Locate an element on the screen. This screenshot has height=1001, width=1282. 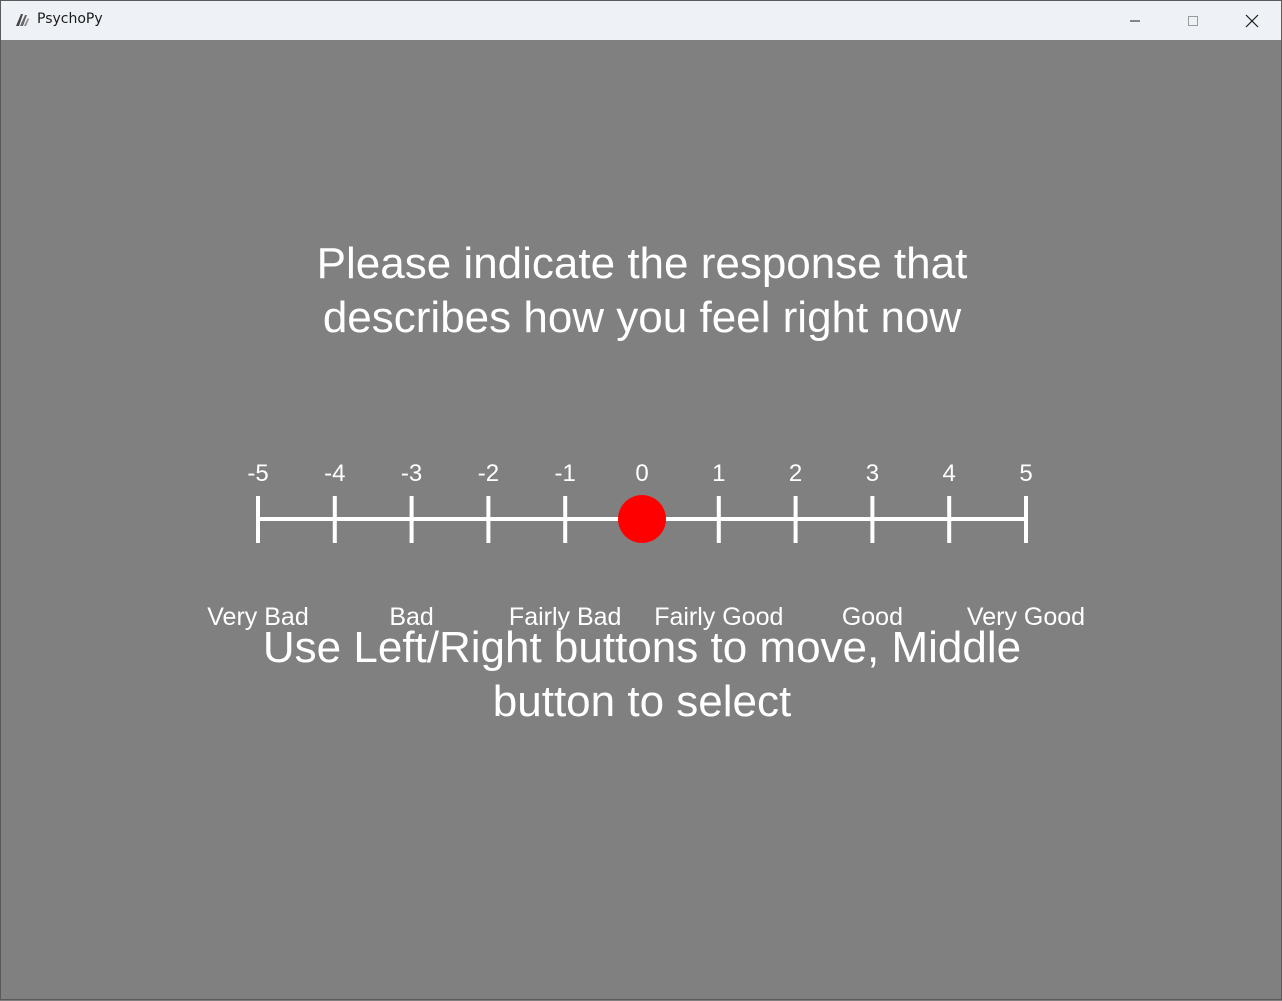
instruction-line-2: button to select is located at coordinates (642, 701).